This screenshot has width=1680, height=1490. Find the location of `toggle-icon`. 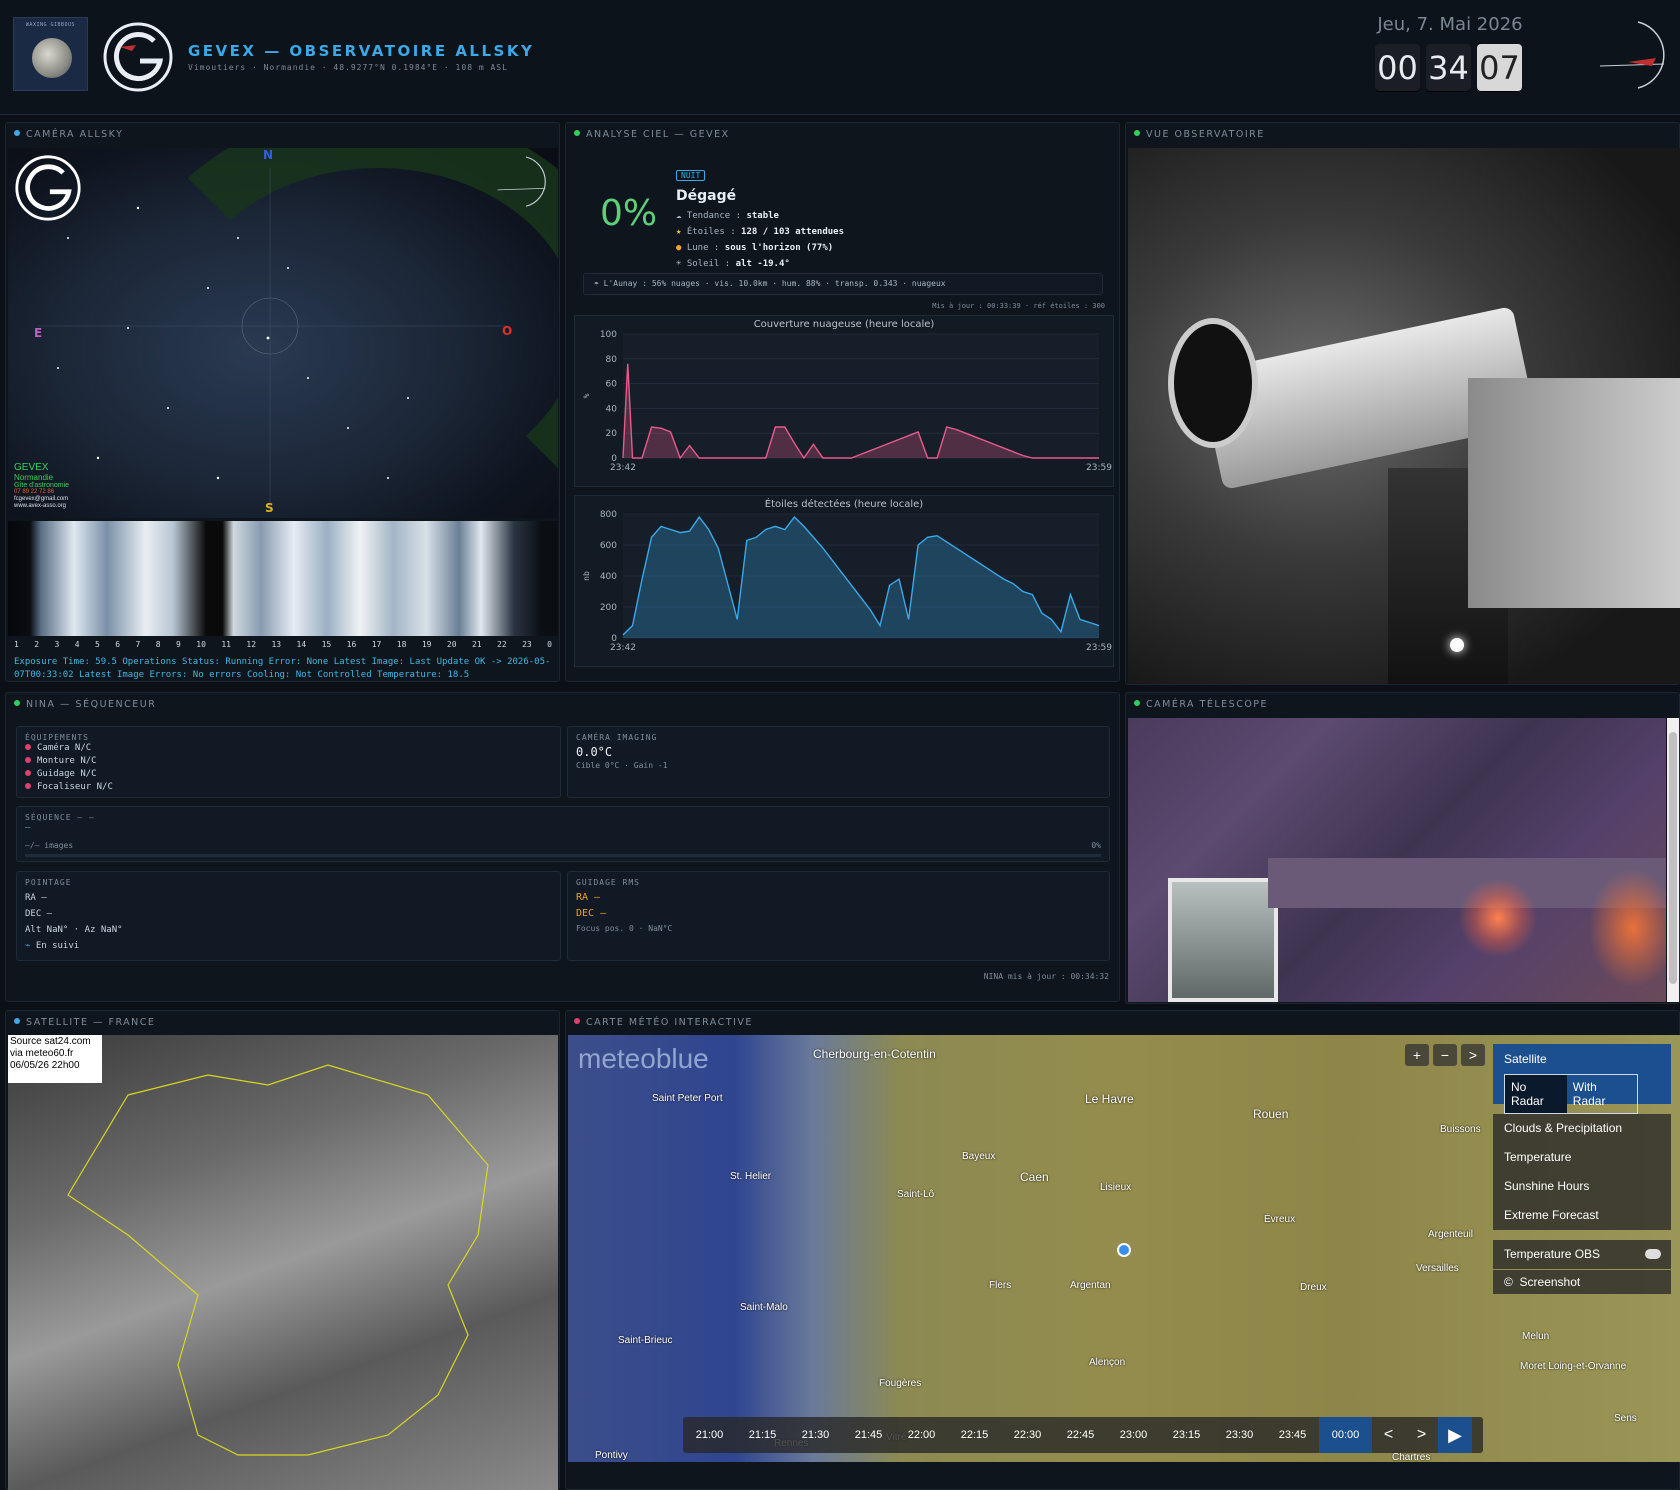

toggle-icon is located at coordinates (1653, 1254).